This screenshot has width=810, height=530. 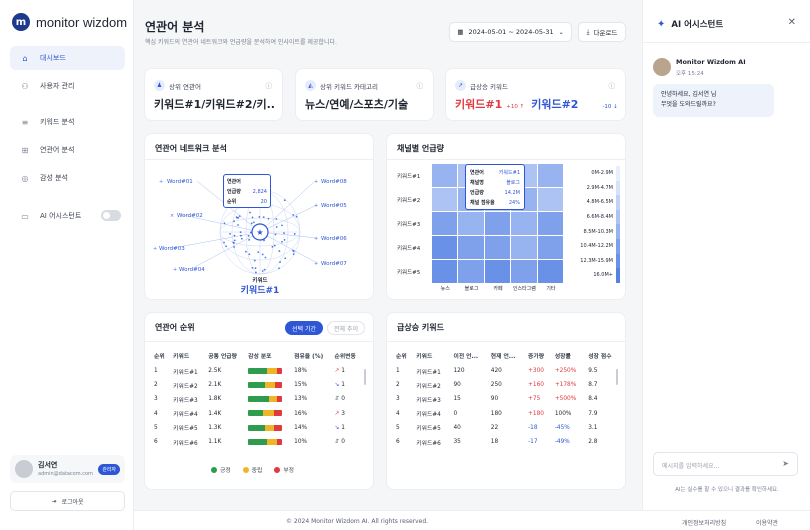 I want to click on table-row: 5 키워드#5 40 22 -18 -45% 3.1, so click(x=507, y=428).